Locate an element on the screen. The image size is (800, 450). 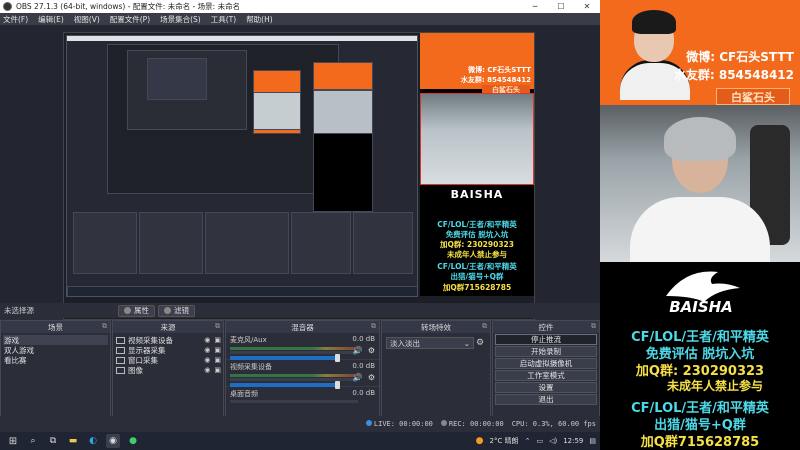
source-item: 图像 ◉ ▣ is located at coordinates (168, 370).